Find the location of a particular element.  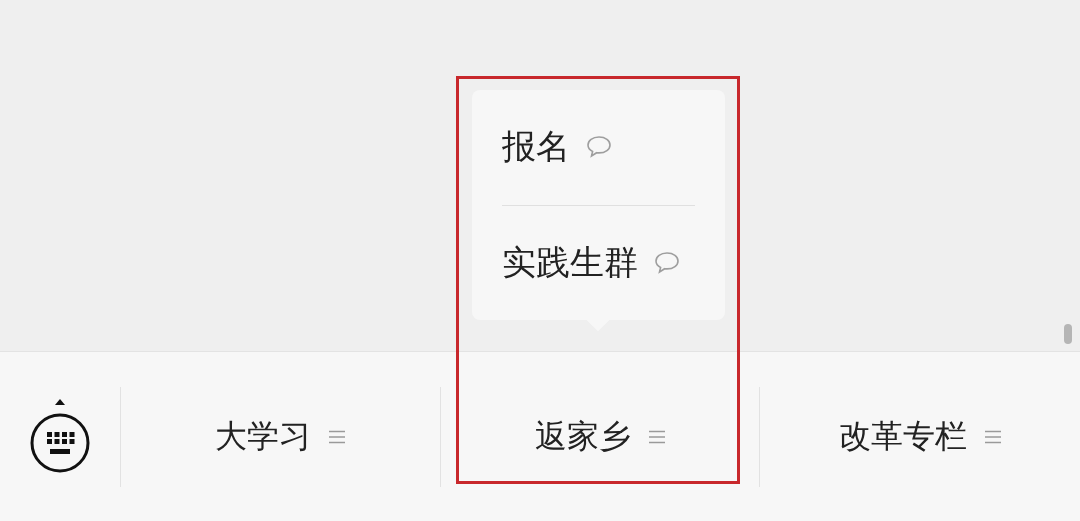

keyboard-icon is located at coordinates (59, 436).